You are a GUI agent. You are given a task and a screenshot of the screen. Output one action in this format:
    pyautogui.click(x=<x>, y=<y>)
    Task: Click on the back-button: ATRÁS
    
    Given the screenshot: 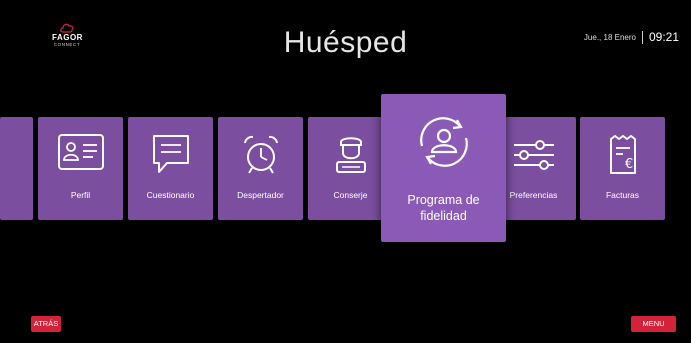 What is the action you would take?
    pyautogui.click(x=46, y=324)
    